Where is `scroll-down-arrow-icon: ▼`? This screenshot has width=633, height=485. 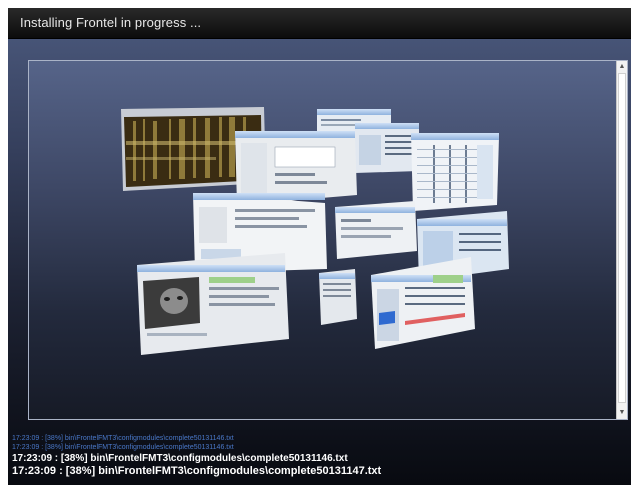
scroll-down-arrow-icon: ▼ is located at coordinates (622, 413).